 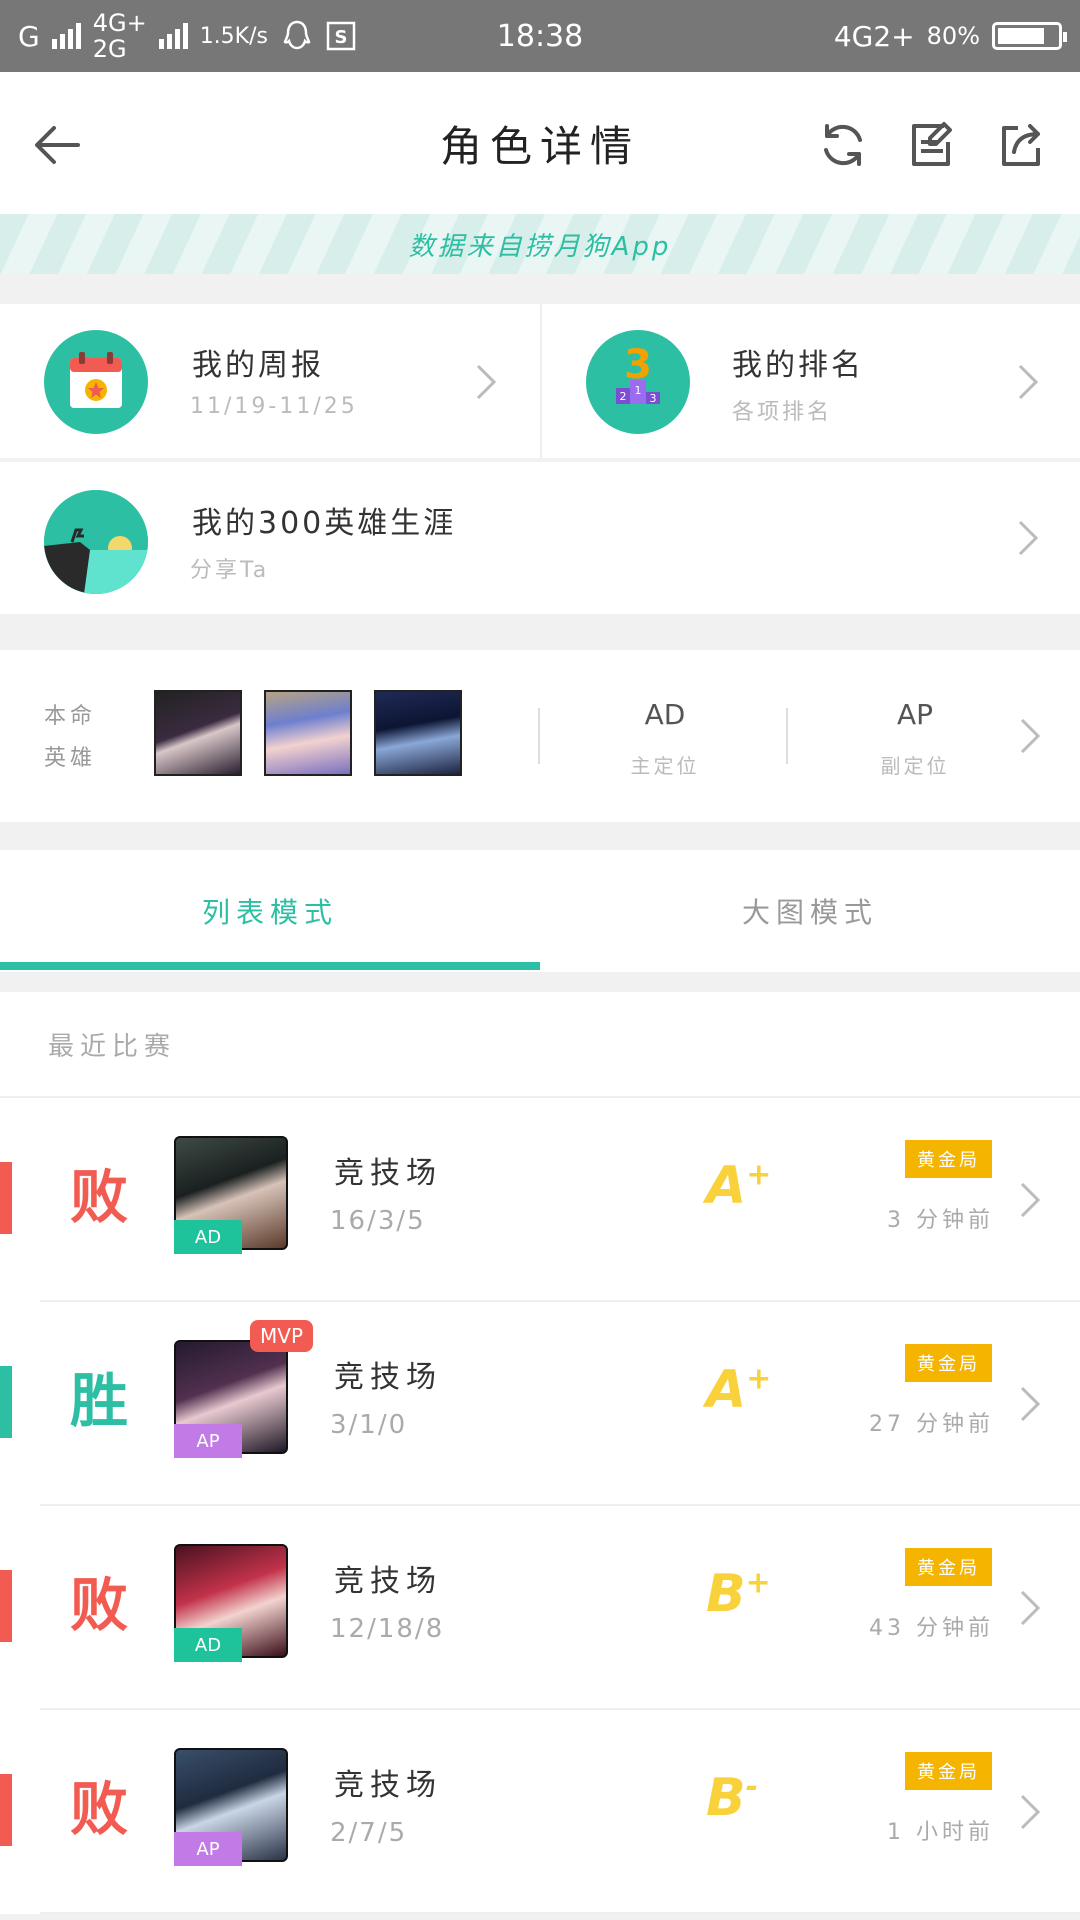 What do you see at coordinates (560, 1913) in the screenshot?
I see `row-divider` at bounding box center [560, 1913].